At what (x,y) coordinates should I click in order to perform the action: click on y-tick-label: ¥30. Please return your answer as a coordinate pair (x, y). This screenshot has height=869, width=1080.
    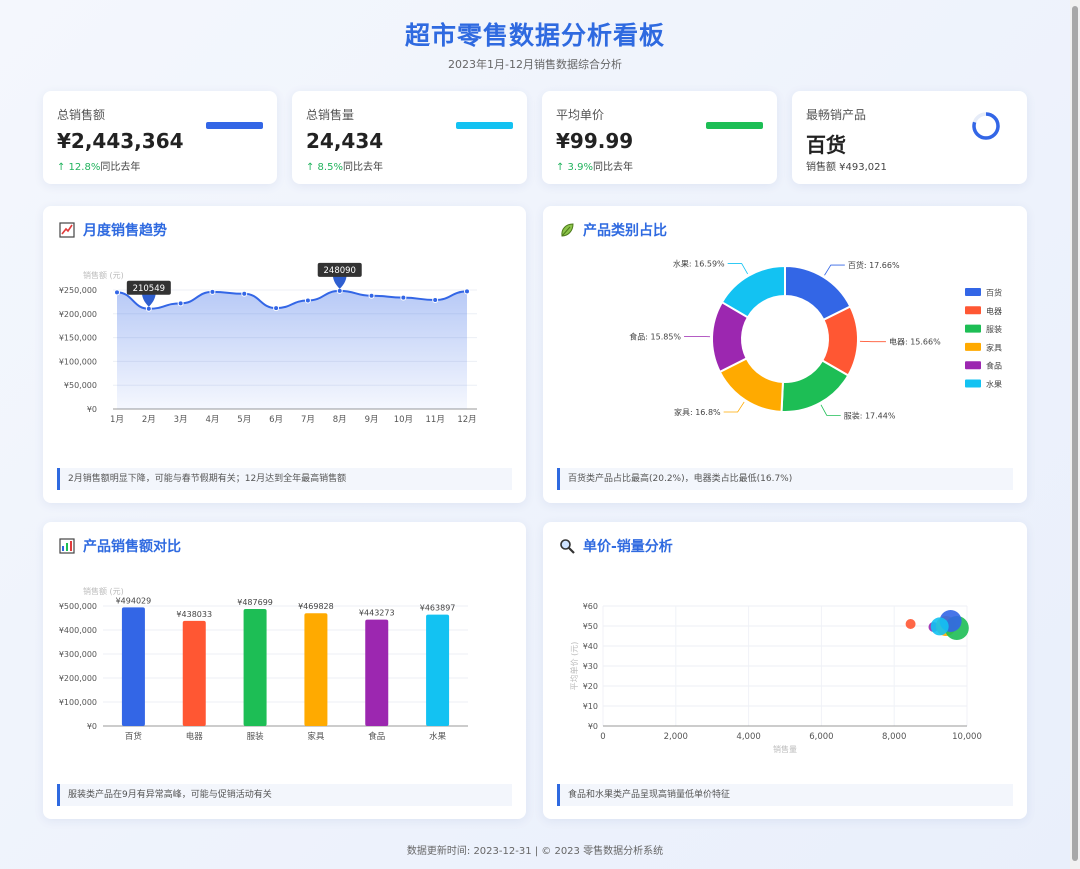
    Looking at the image, I should click on (590, 666).